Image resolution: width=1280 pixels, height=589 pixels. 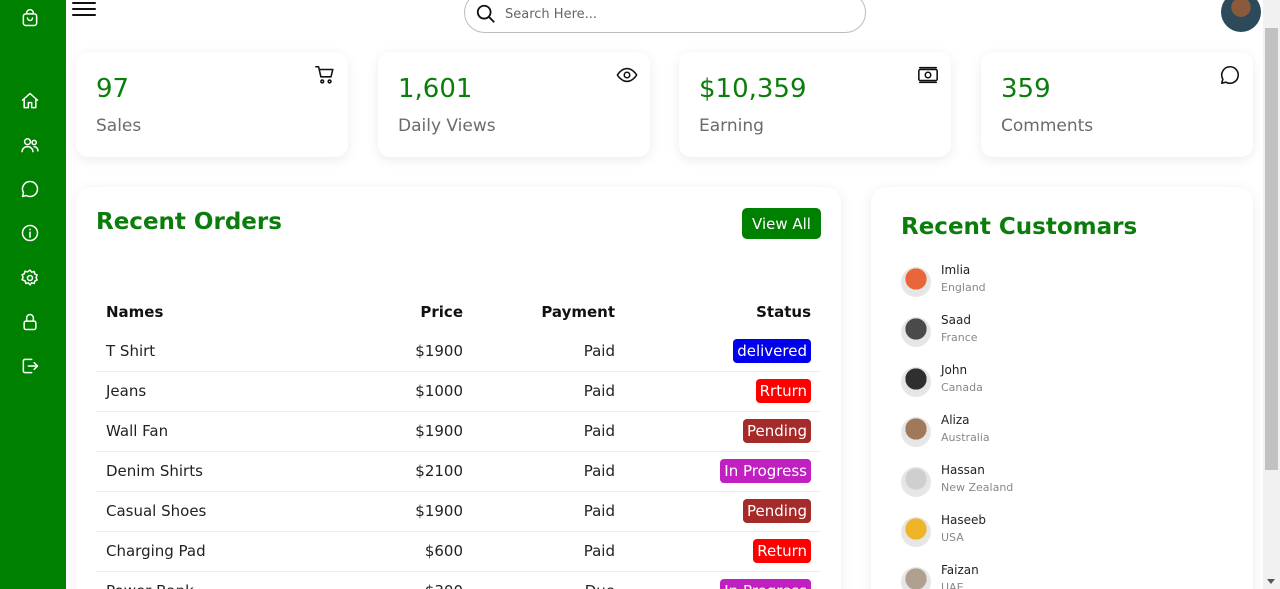 What do you see at coordinates (30, 322) in the screenshot?
I see `lock-icon` at bounding box center [30, 322].